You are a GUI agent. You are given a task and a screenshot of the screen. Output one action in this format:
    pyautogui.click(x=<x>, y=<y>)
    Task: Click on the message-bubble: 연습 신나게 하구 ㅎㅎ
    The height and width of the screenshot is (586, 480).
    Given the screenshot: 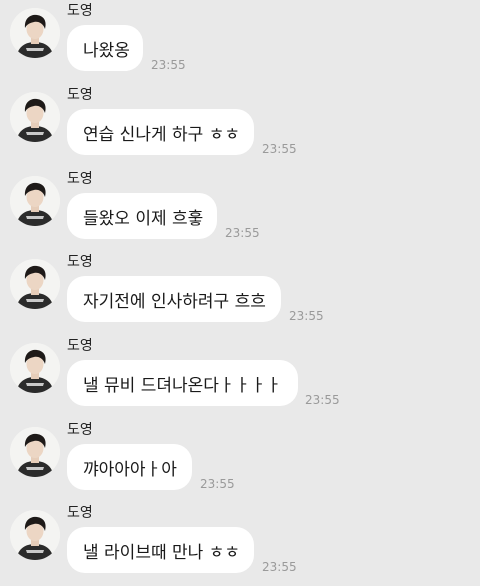 What is the action you would take?
    pyautogui.click(x=160, y=132)
    